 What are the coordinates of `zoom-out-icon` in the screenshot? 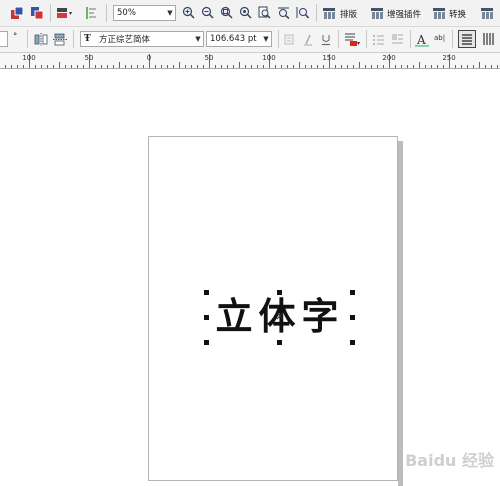 It's located at (207, 12).